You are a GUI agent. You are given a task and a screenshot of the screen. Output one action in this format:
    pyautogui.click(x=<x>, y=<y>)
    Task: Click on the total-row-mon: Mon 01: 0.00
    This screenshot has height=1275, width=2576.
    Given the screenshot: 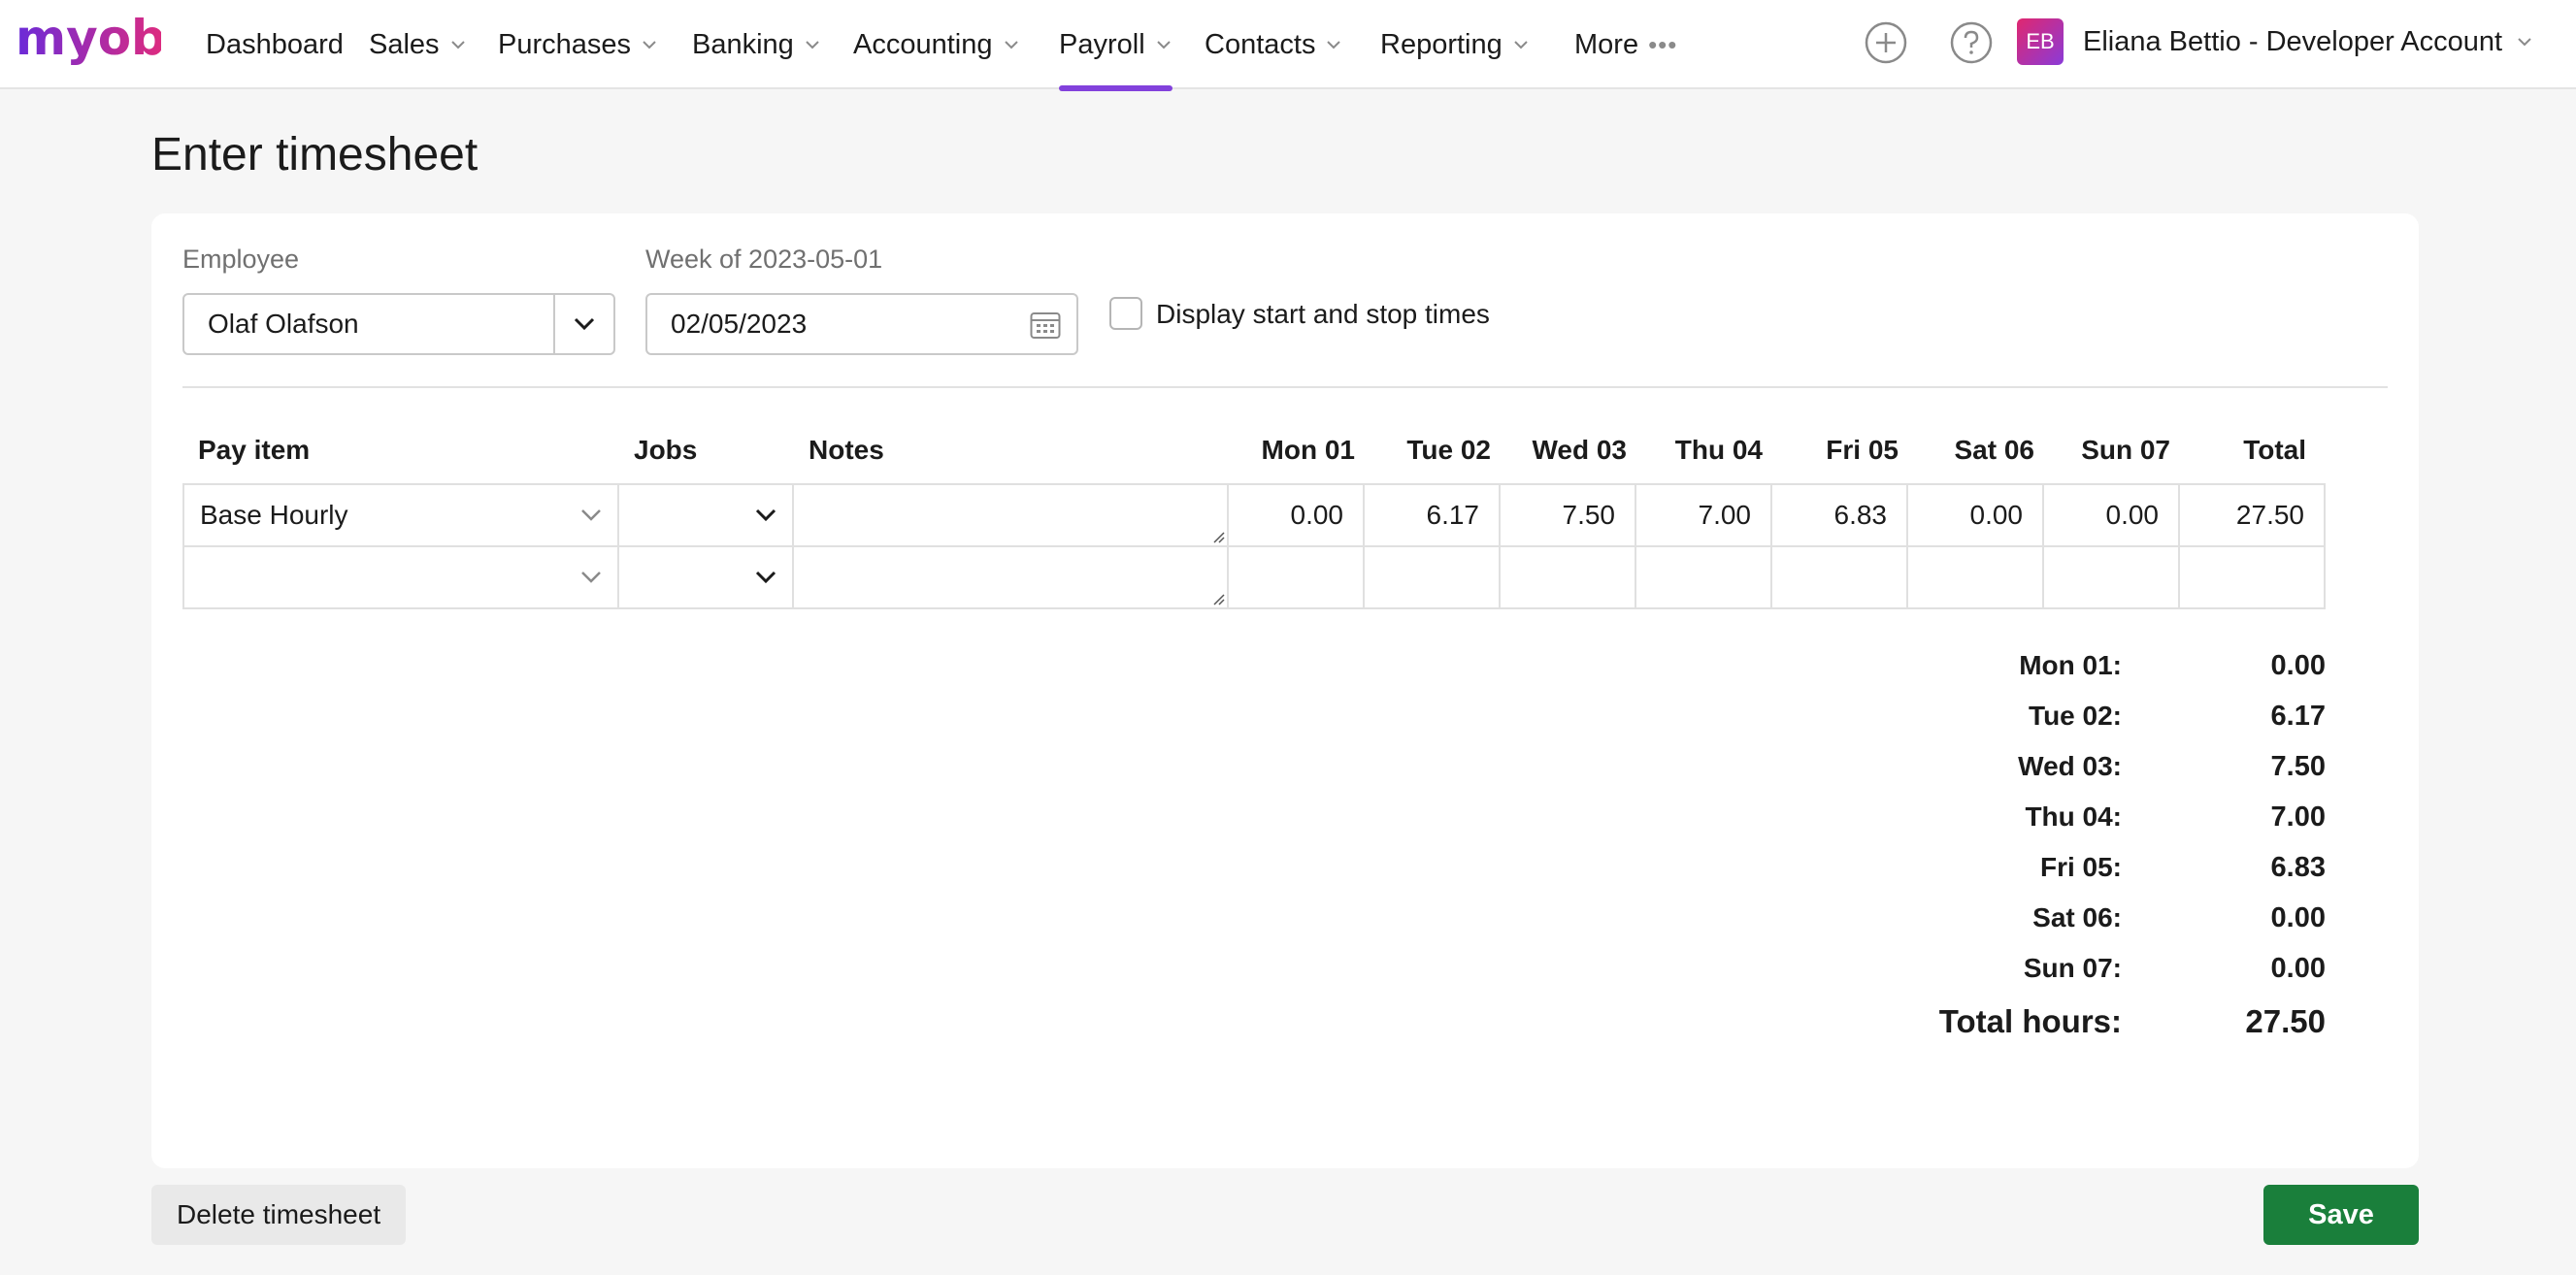 What is the action you would take?
    pyautogui.click(x=1238, y=669)
    